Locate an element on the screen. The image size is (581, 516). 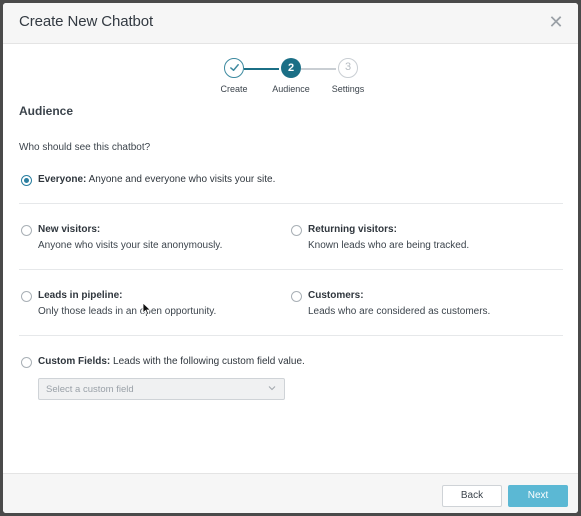
radio-custom-fields is located at coordinates (26, 362).